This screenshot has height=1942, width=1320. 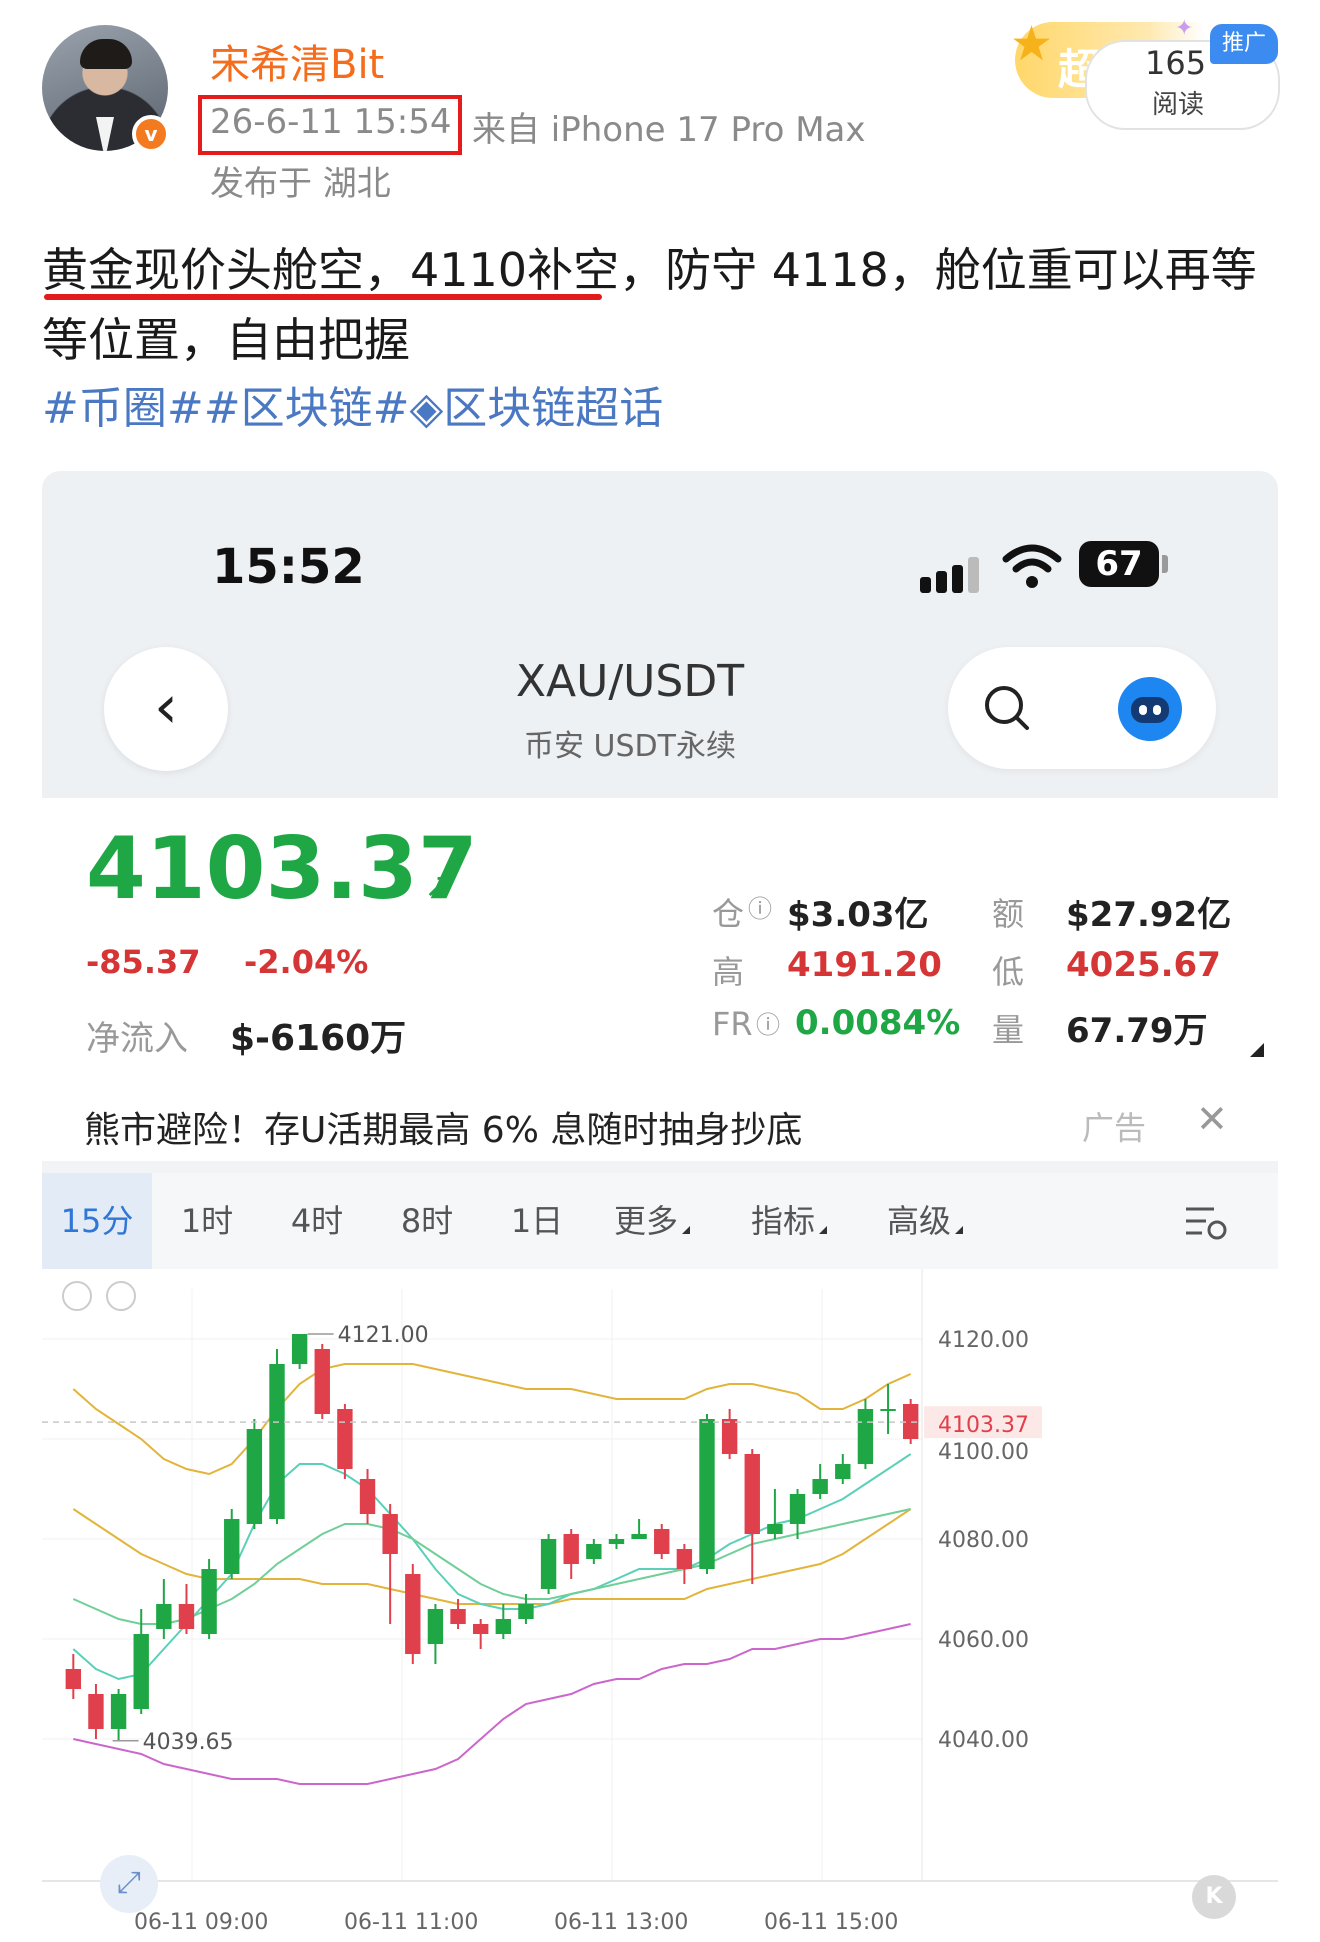 I want to click on settings-hex-icon, so click(x=121, y=1296).